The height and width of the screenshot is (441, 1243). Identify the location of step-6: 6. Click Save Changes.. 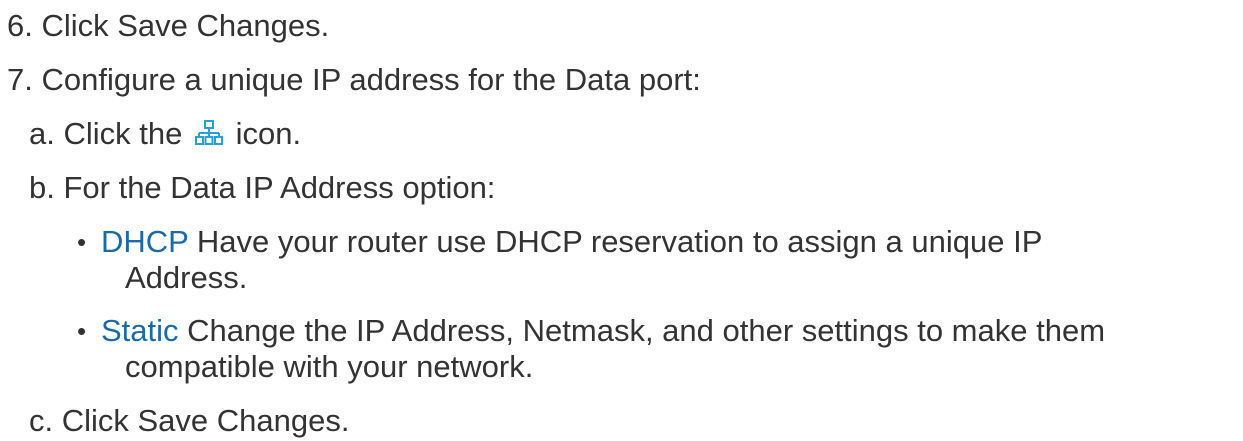
(168, 26).